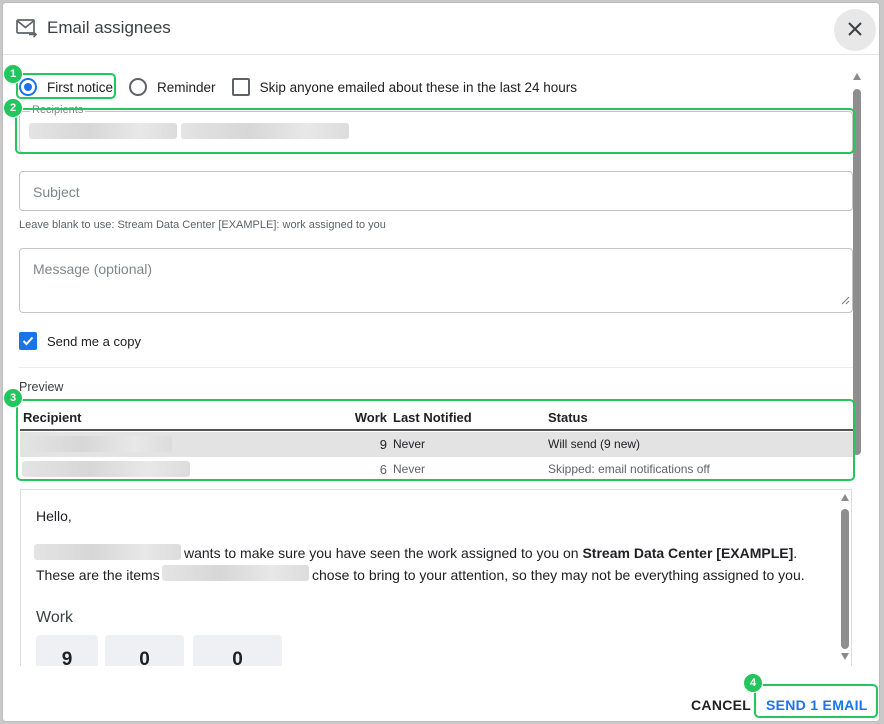 The image size is (884, 724). Describe the element at coordinates (240, 87) in the screenshot. I see `skip-recent-checkbox` at that location.